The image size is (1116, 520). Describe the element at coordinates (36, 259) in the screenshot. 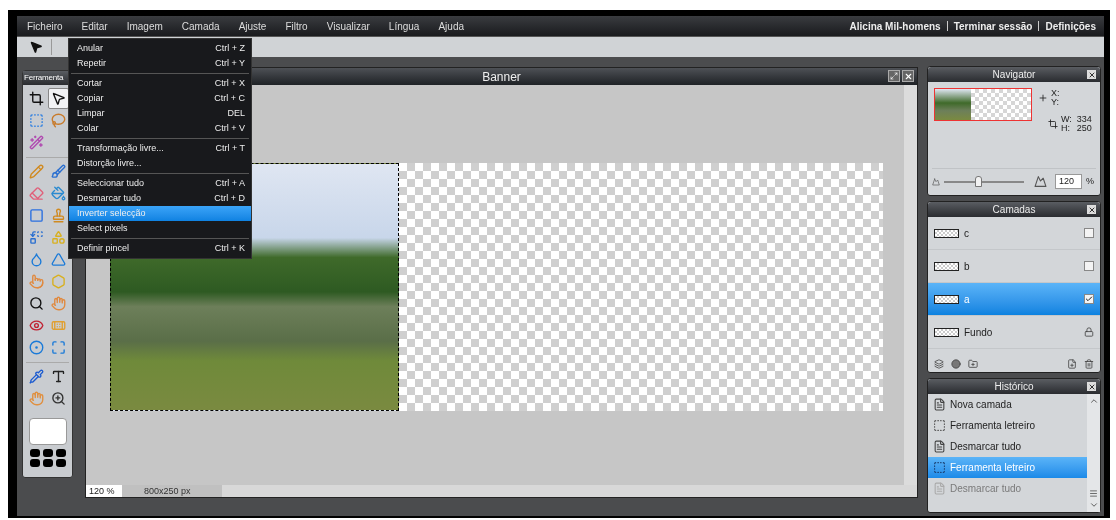

I see `drop-icon` at that location.